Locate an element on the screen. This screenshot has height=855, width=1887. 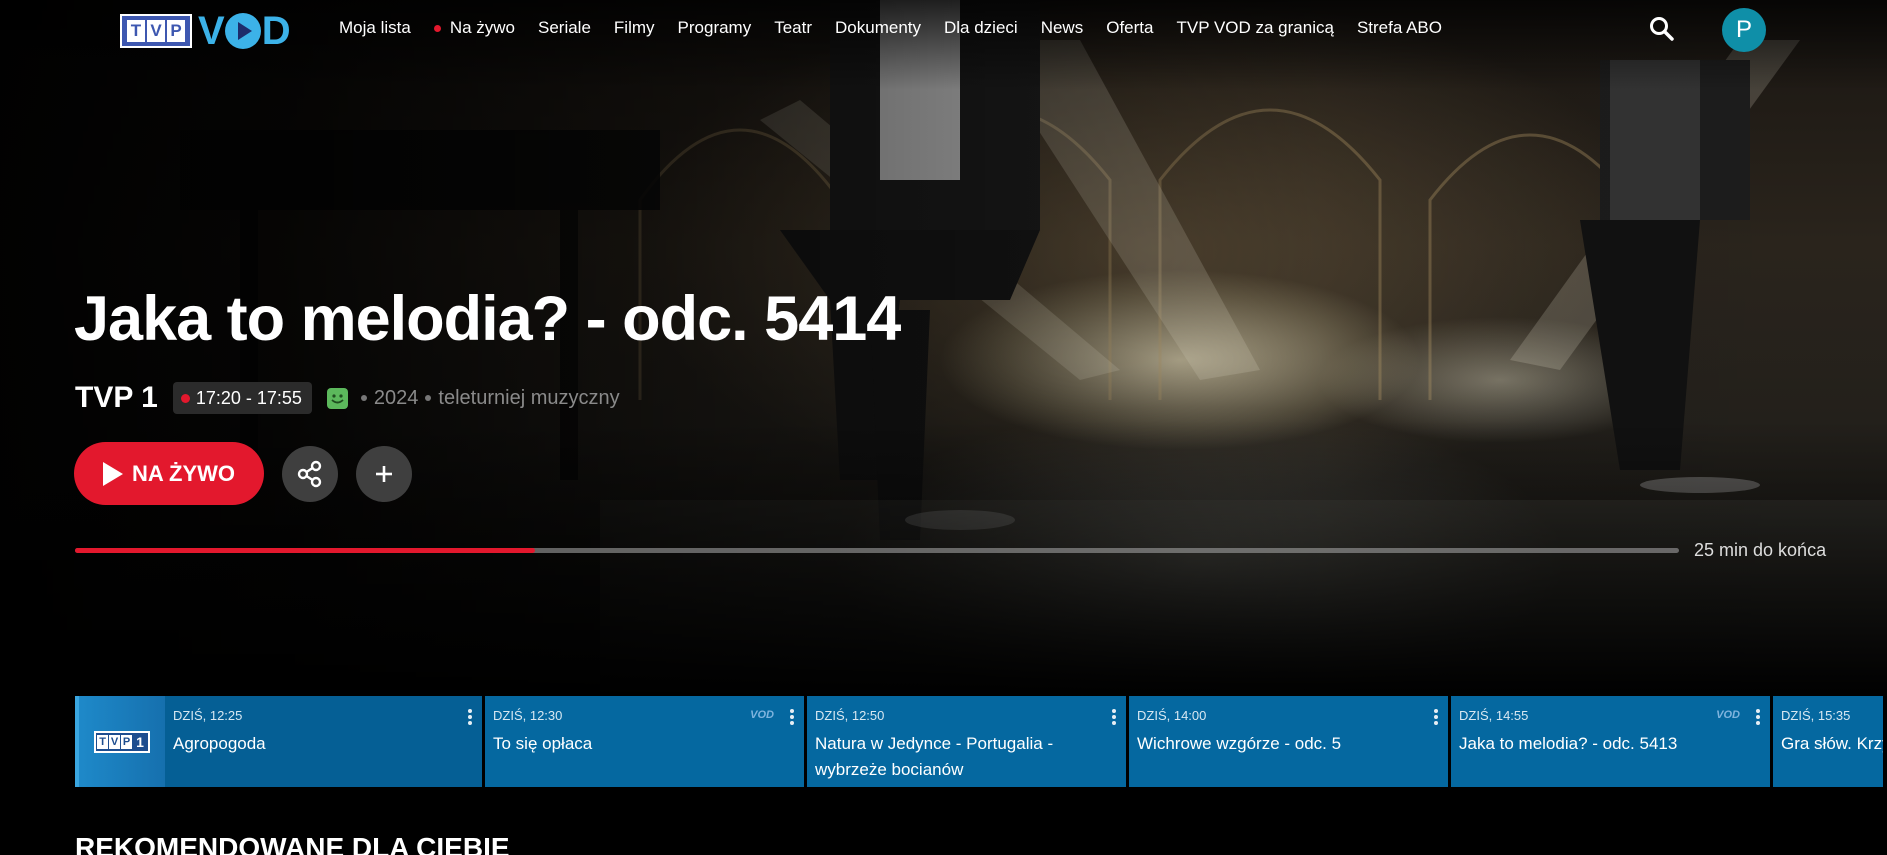
epg-item: DZIŚ, 14:00 Wichrowe wzgórze - odc. 5 is located at coordinates (1288, 741).